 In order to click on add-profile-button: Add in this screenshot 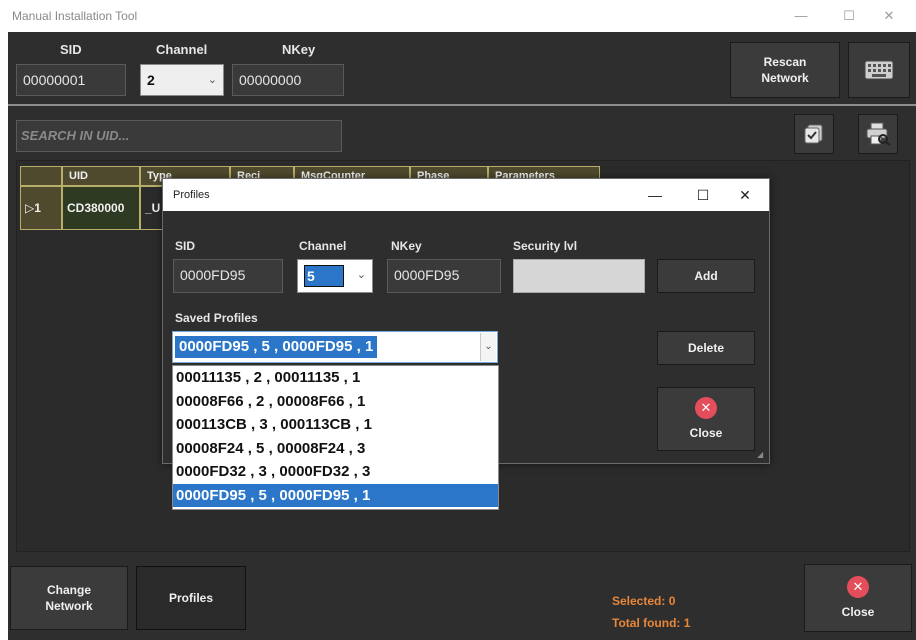, I will do `click(706, 276)`.